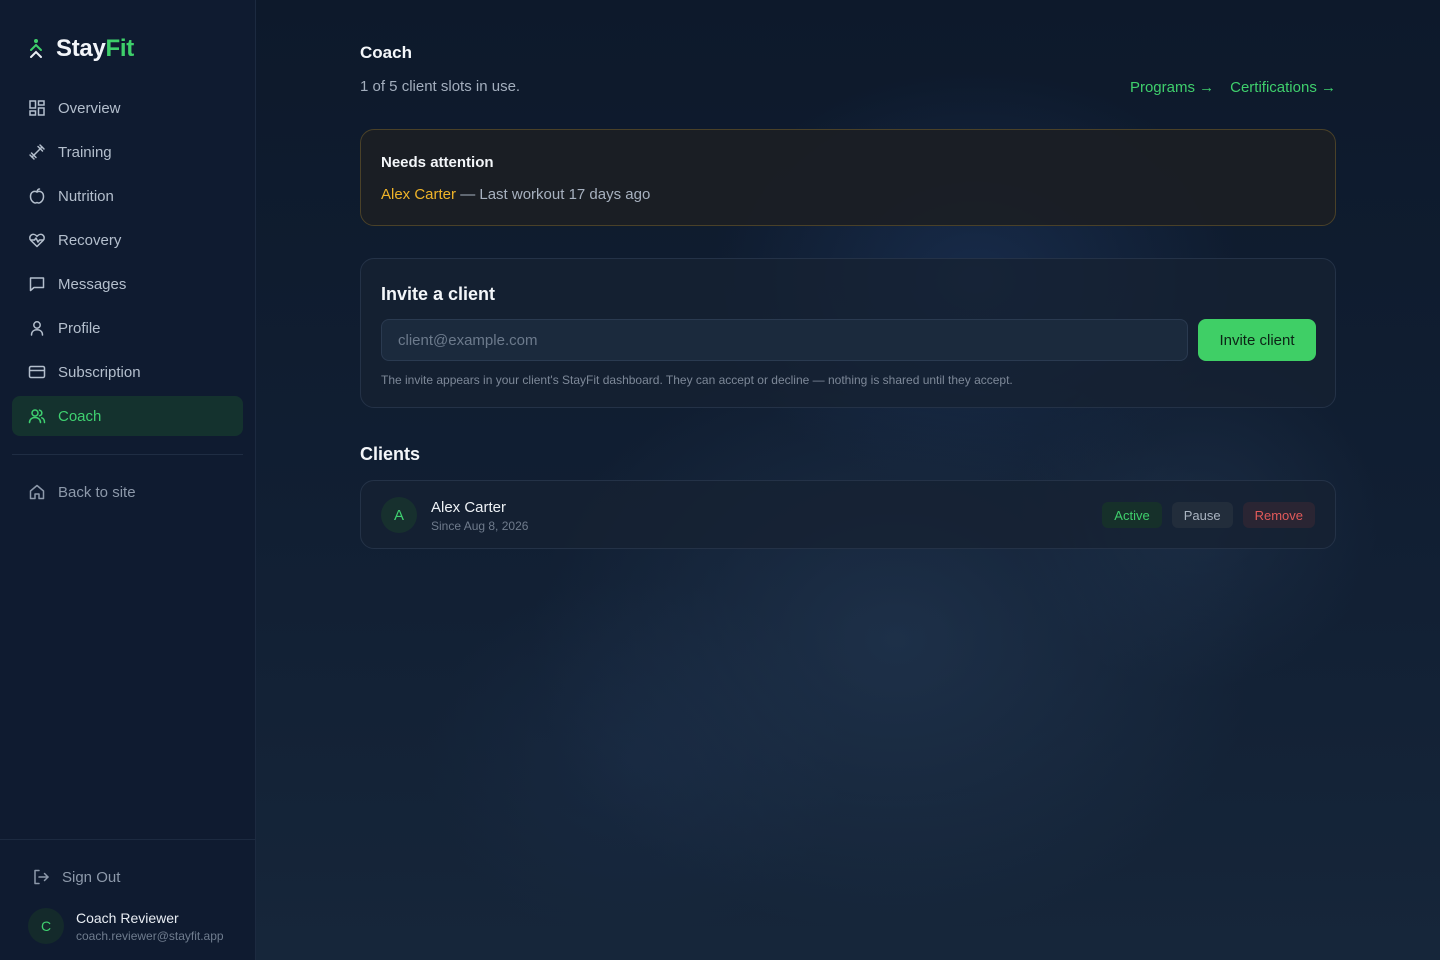 The width and height of the screenshot is (1440, 960). Describe the element at coordinates (469, 507) in the screenshot. I see `client-name: Alex Carter` at that location.